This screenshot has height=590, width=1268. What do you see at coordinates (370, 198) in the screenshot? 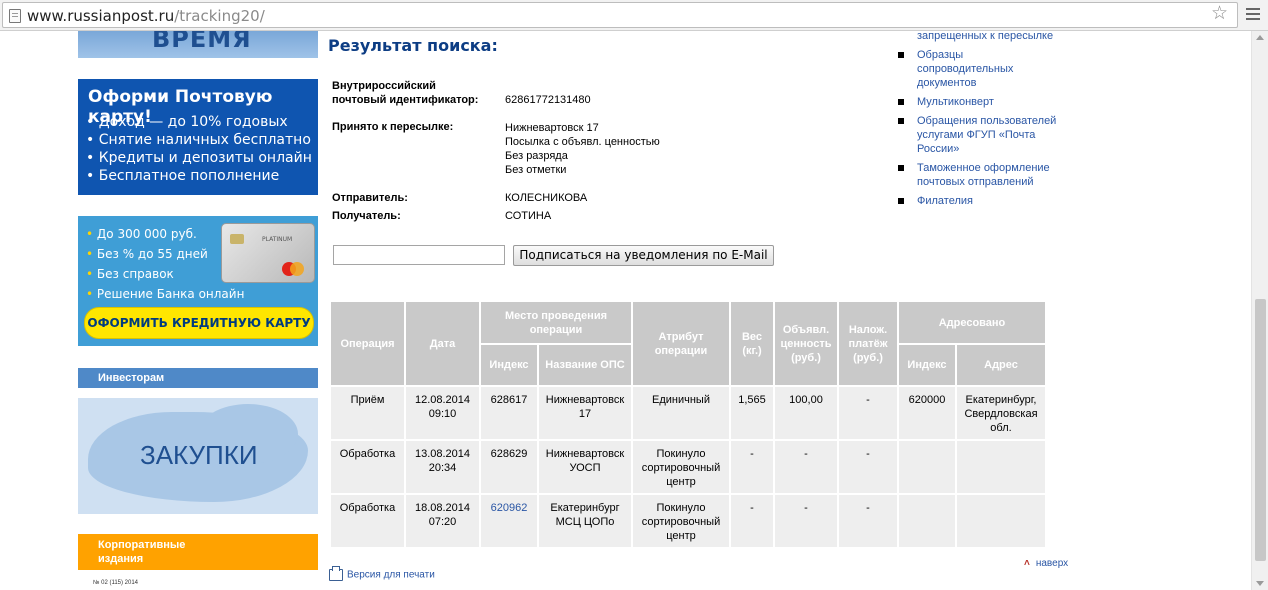
I see `sender-label: Отправитель:` at bounding box center [370, 198].